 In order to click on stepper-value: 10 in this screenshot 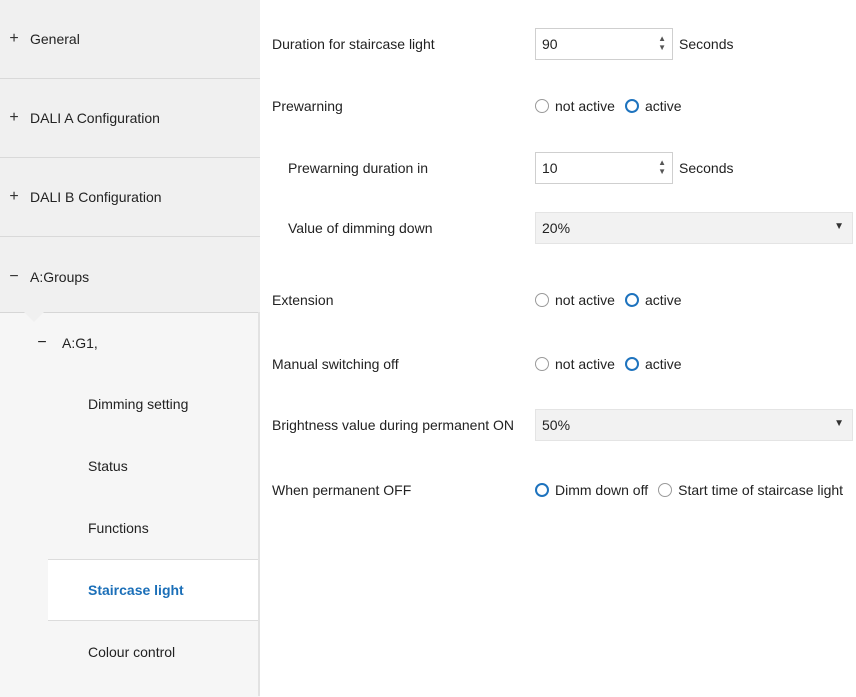, I will do `click(550, 168)`.